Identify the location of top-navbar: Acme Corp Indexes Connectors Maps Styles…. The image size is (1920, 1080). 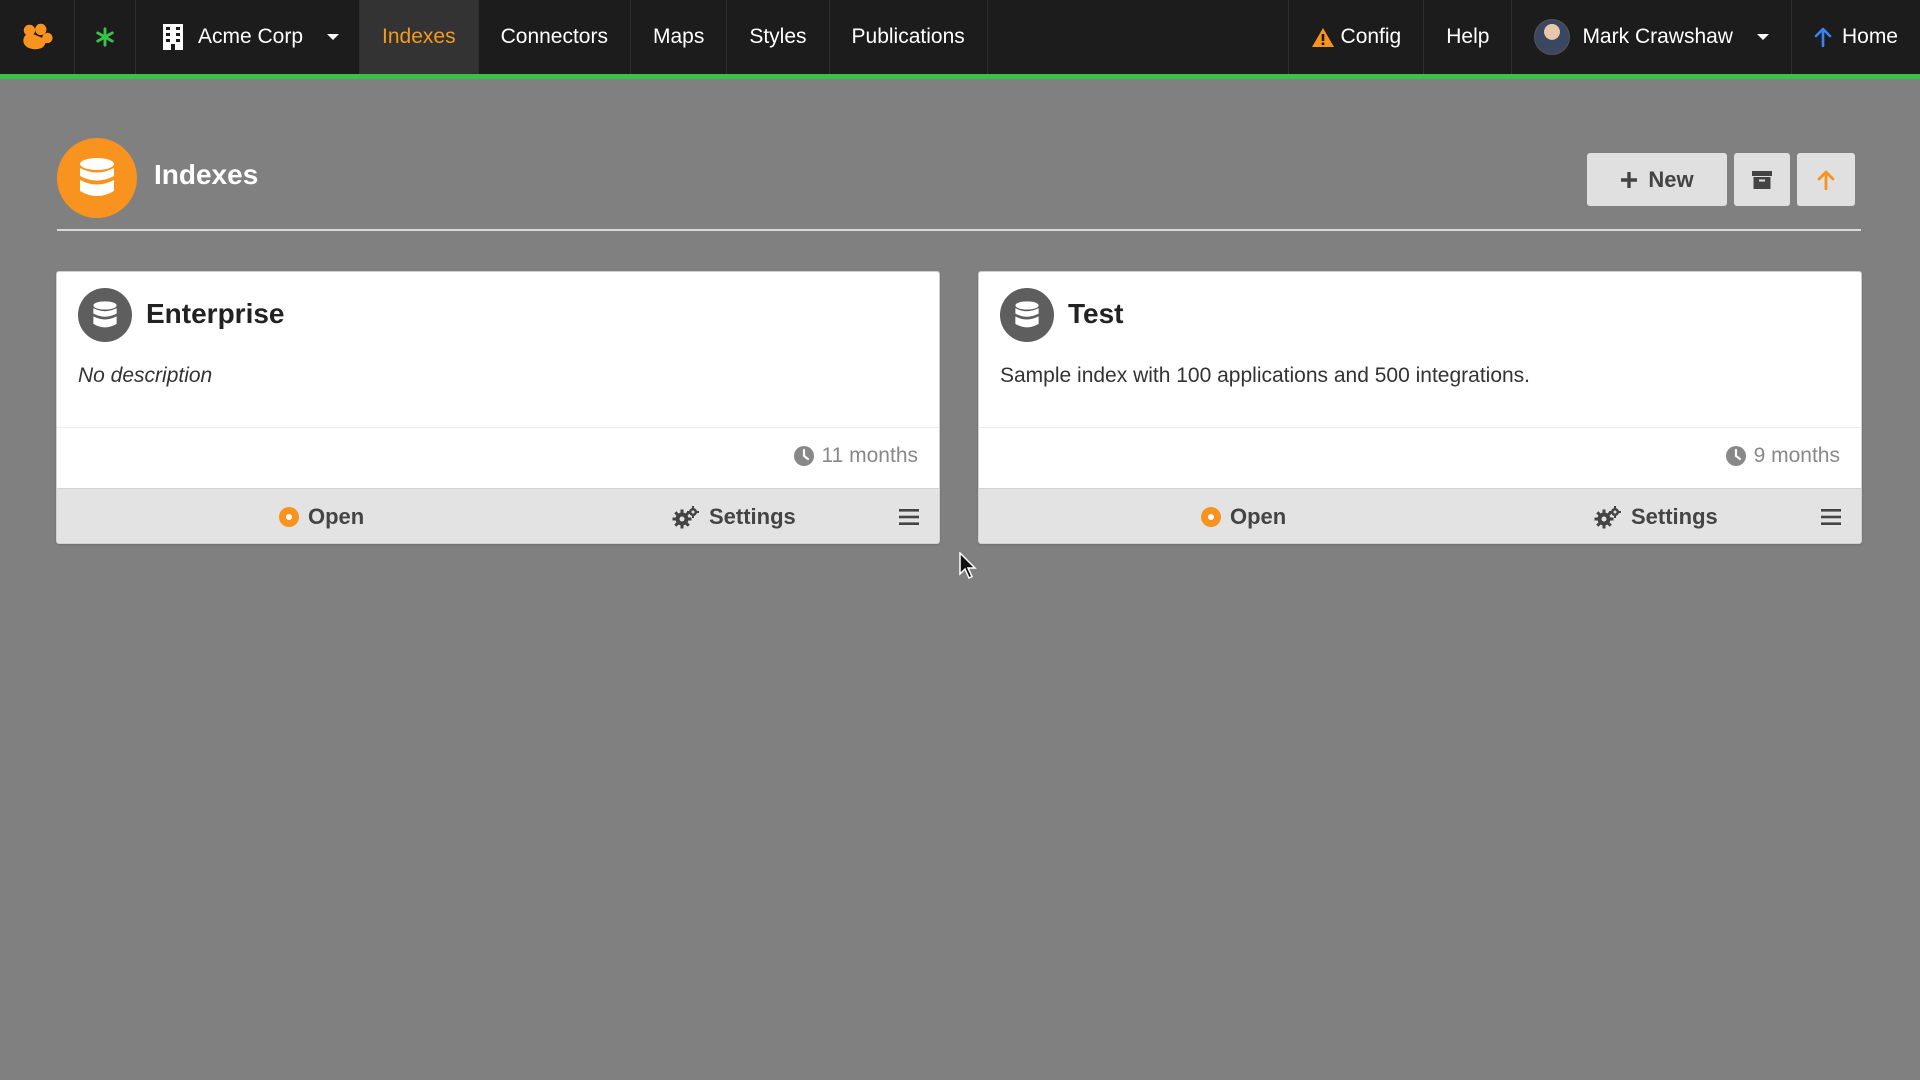
(960, 39).